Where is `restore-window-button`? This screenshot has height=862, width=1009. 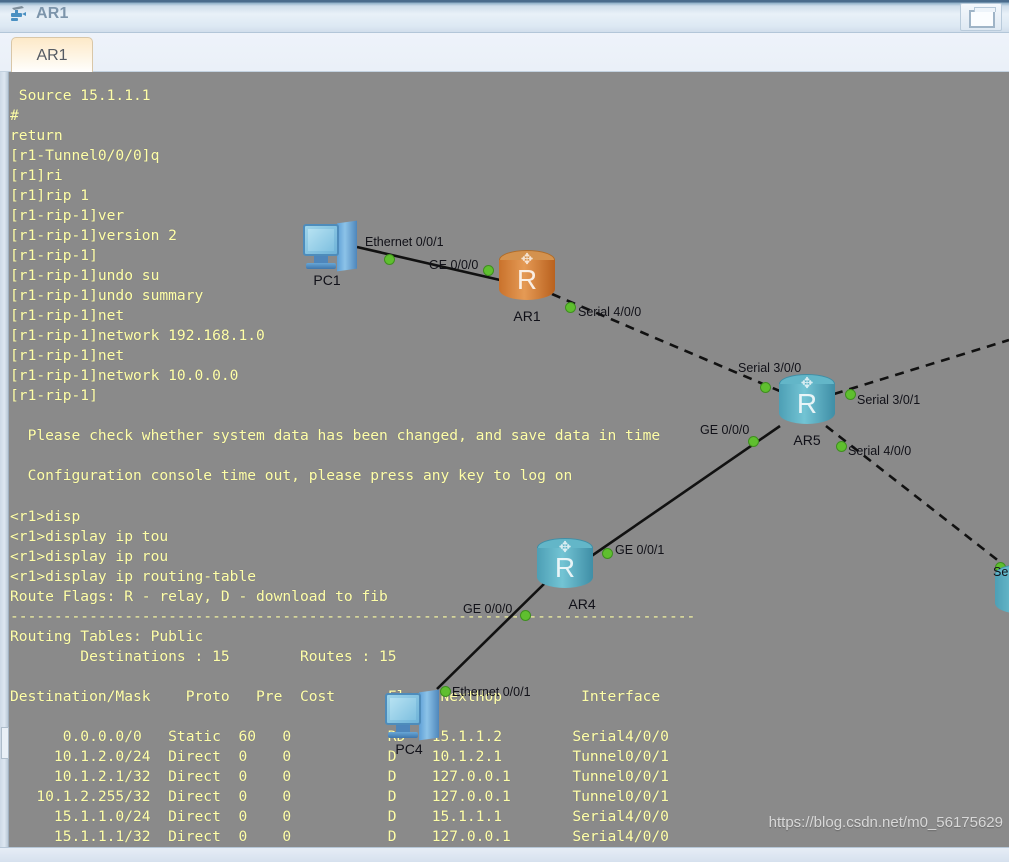
restore-window-button is located at coordinates (981, 17).